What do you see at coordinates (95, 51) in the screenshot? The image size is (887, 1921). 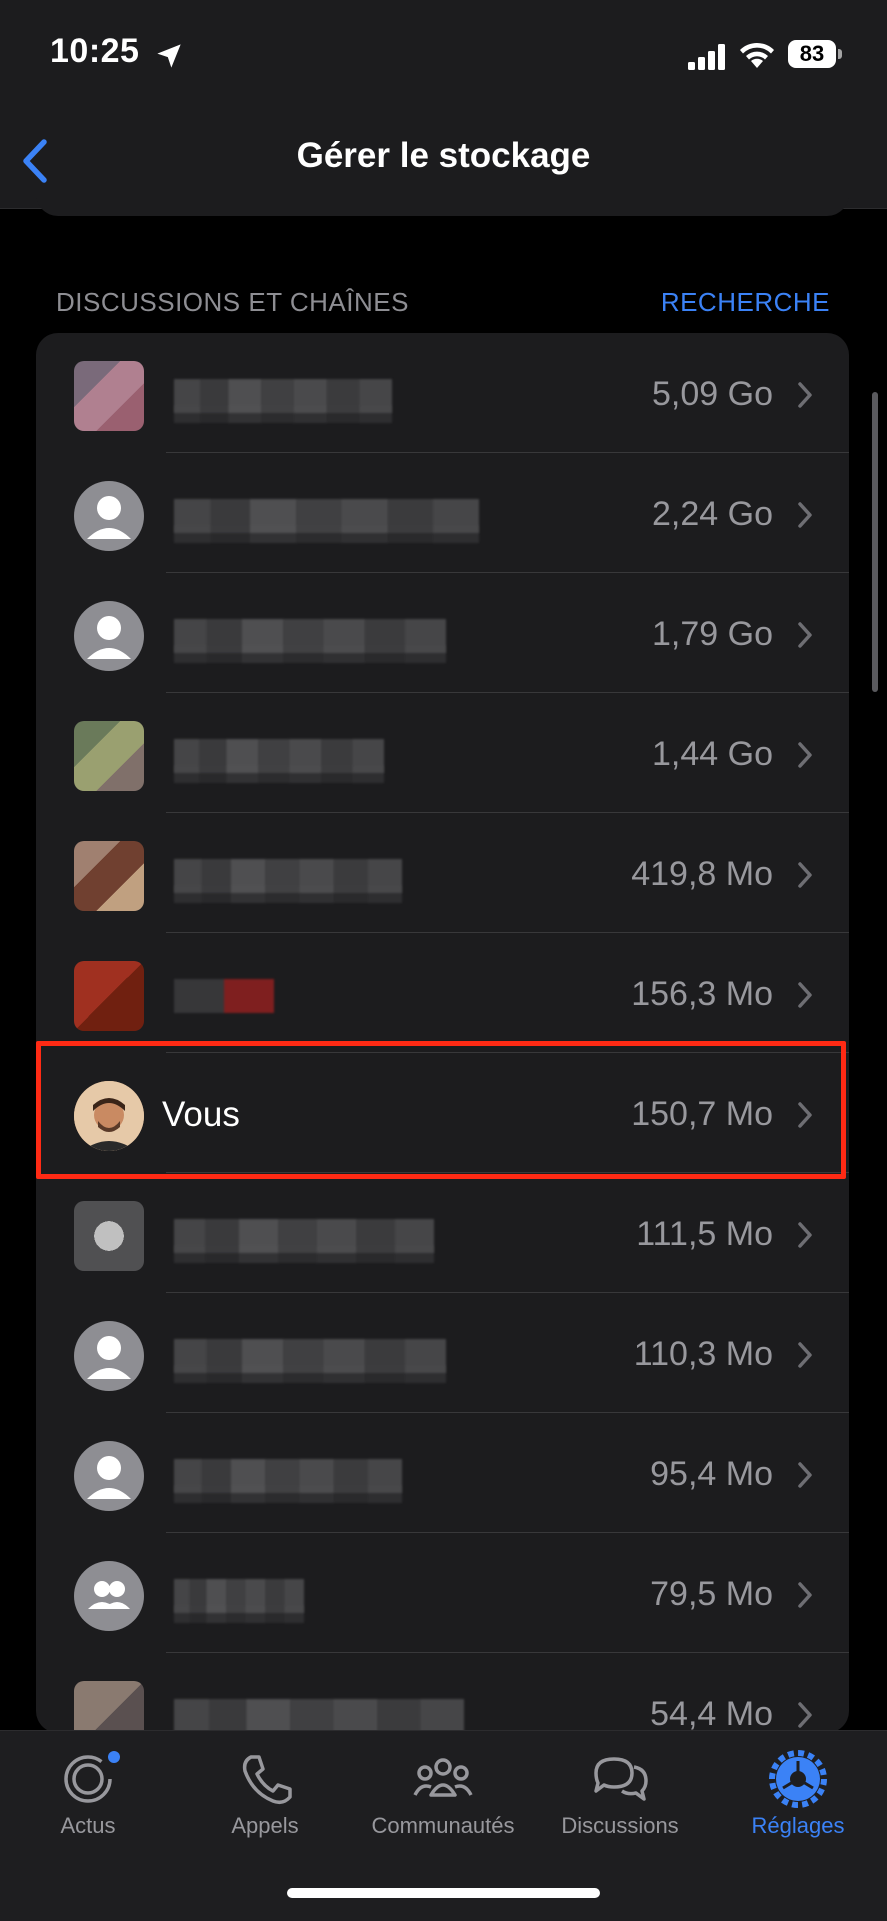 I see `status-time: 10:25` at bounding box center [95, 51].